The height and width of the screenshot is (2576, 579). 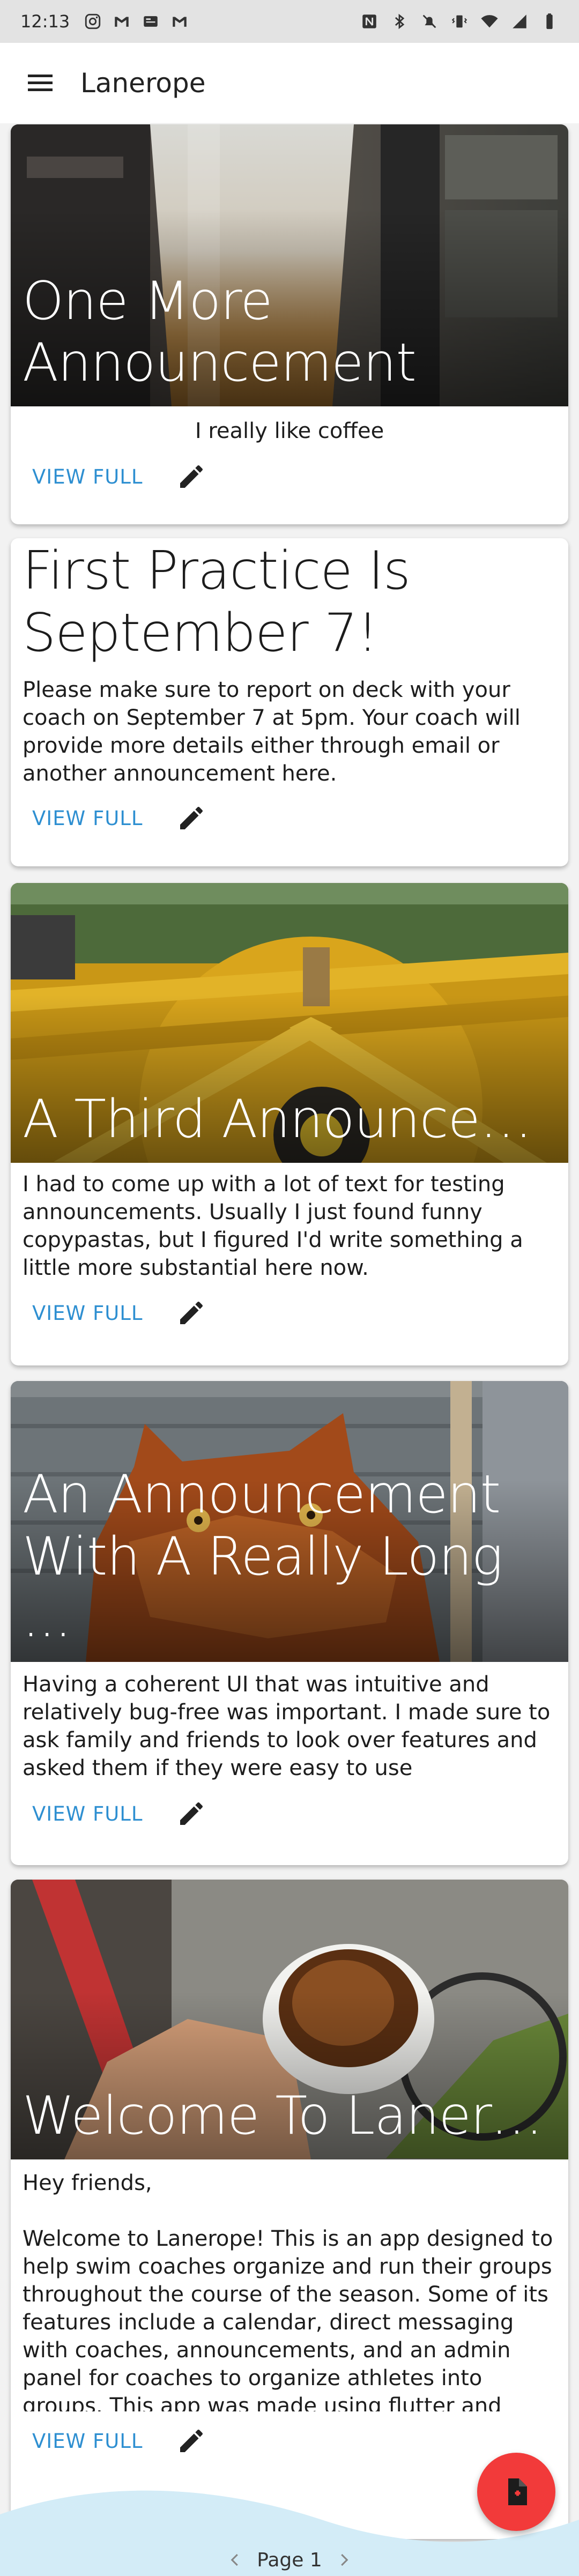 I want to click on add-document-icon, so click(x=517, y=2491).